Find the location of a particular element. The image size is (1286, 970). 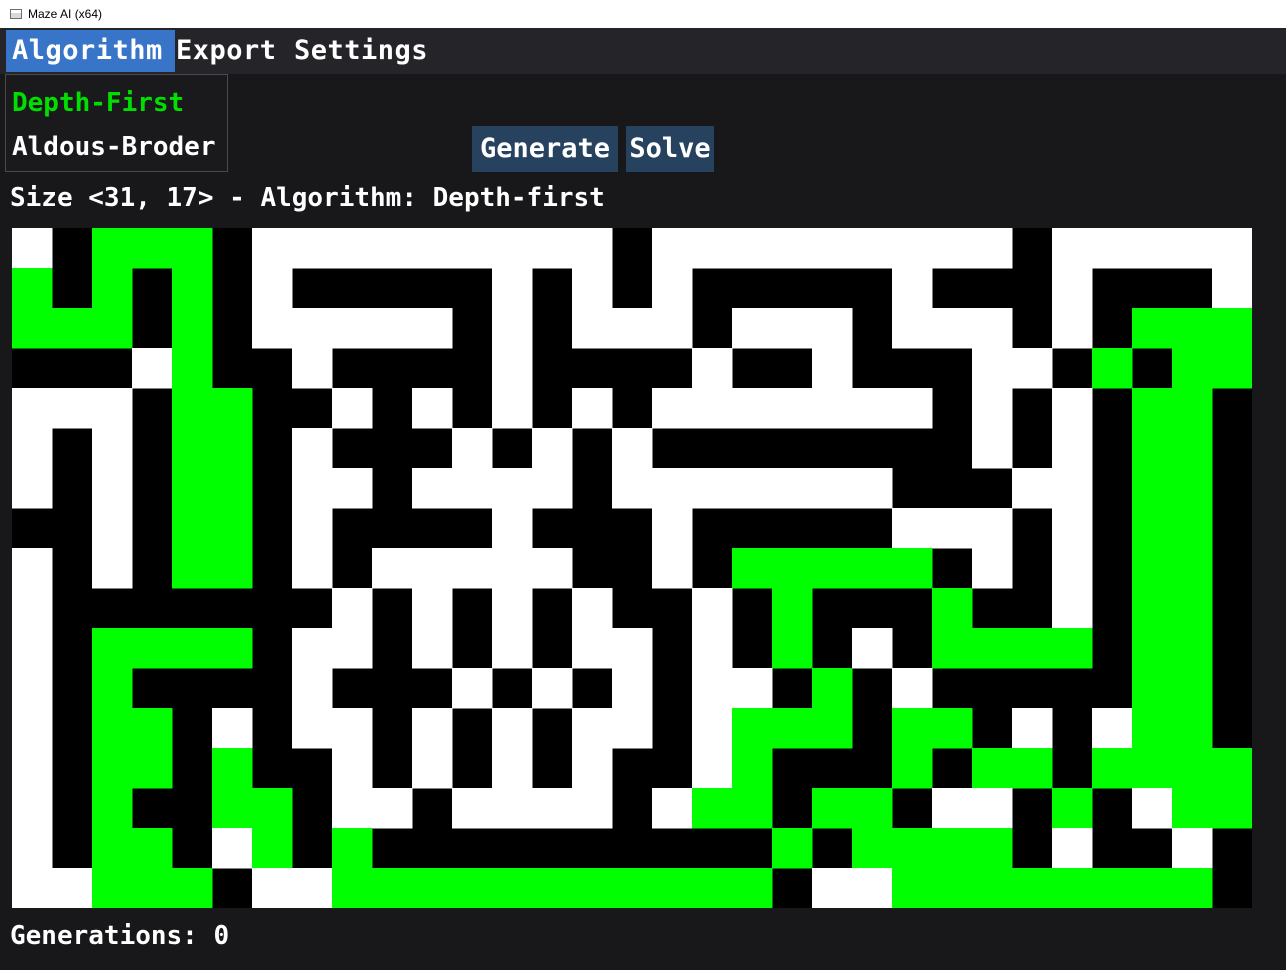

dropdown-item-aldous-broder: Aldous-Broder is located at coordinates (114, 147).